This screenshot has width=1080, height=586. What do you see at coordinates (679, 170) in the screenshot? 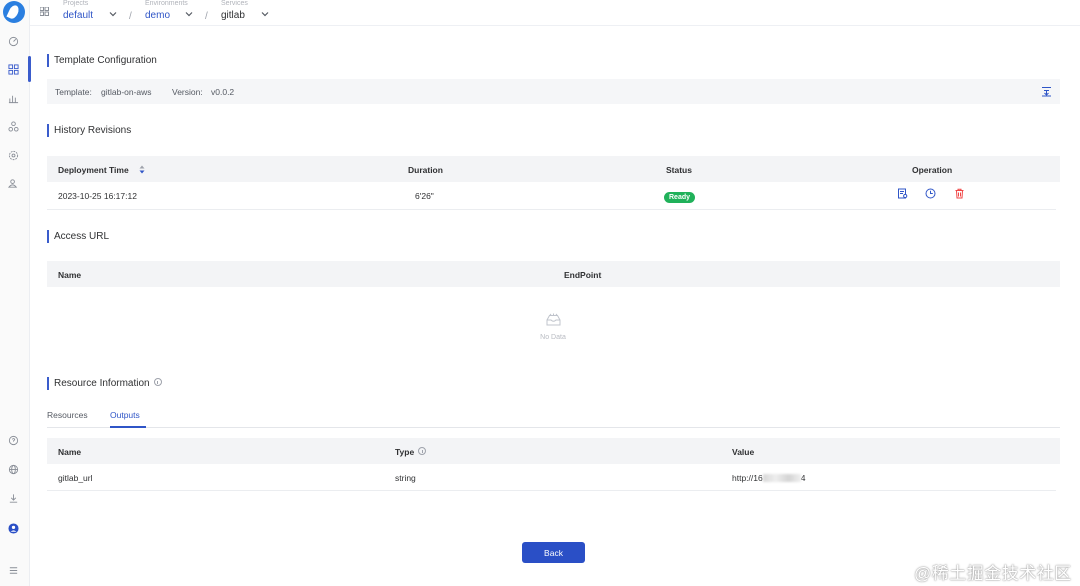
I see `col-status: Status` at bounding box center [679, 170].